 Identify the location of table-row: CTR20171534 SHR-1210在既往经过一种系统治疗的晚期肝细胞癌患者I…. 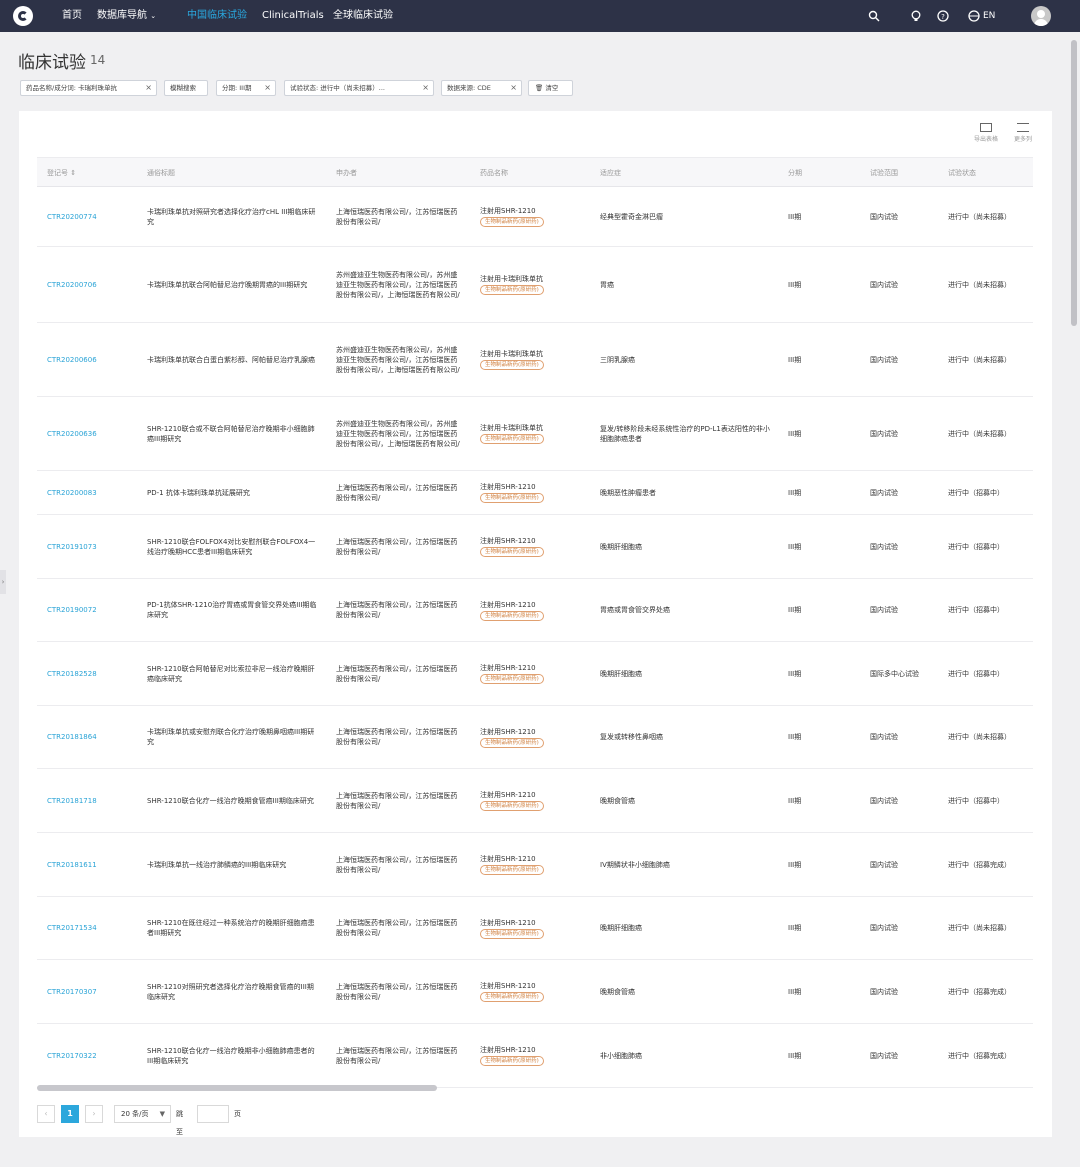
(535, 928).